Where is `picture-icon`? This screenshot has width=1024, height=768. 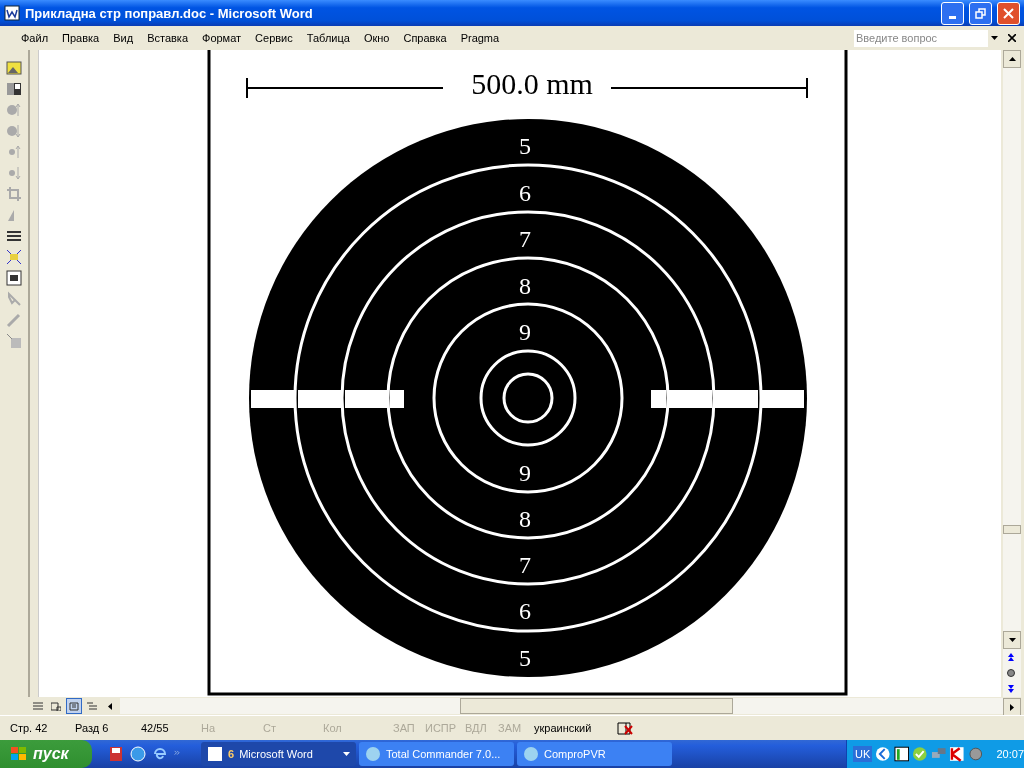
picture-icon is located at coordinates (14, 68).